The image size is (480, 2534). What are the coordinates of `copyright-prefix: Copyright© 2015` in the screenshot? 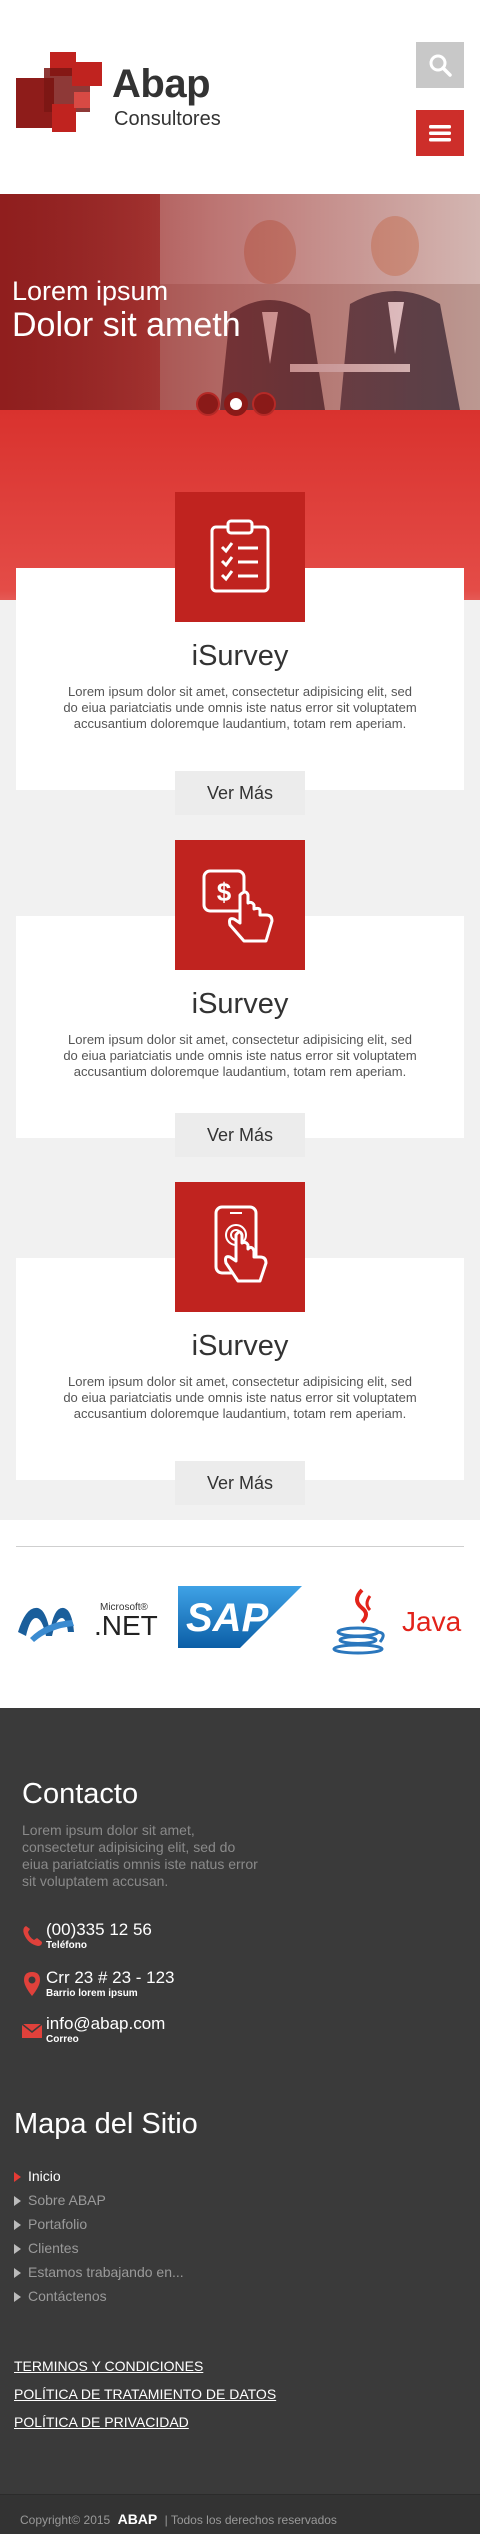 It's located at (65, 2520).